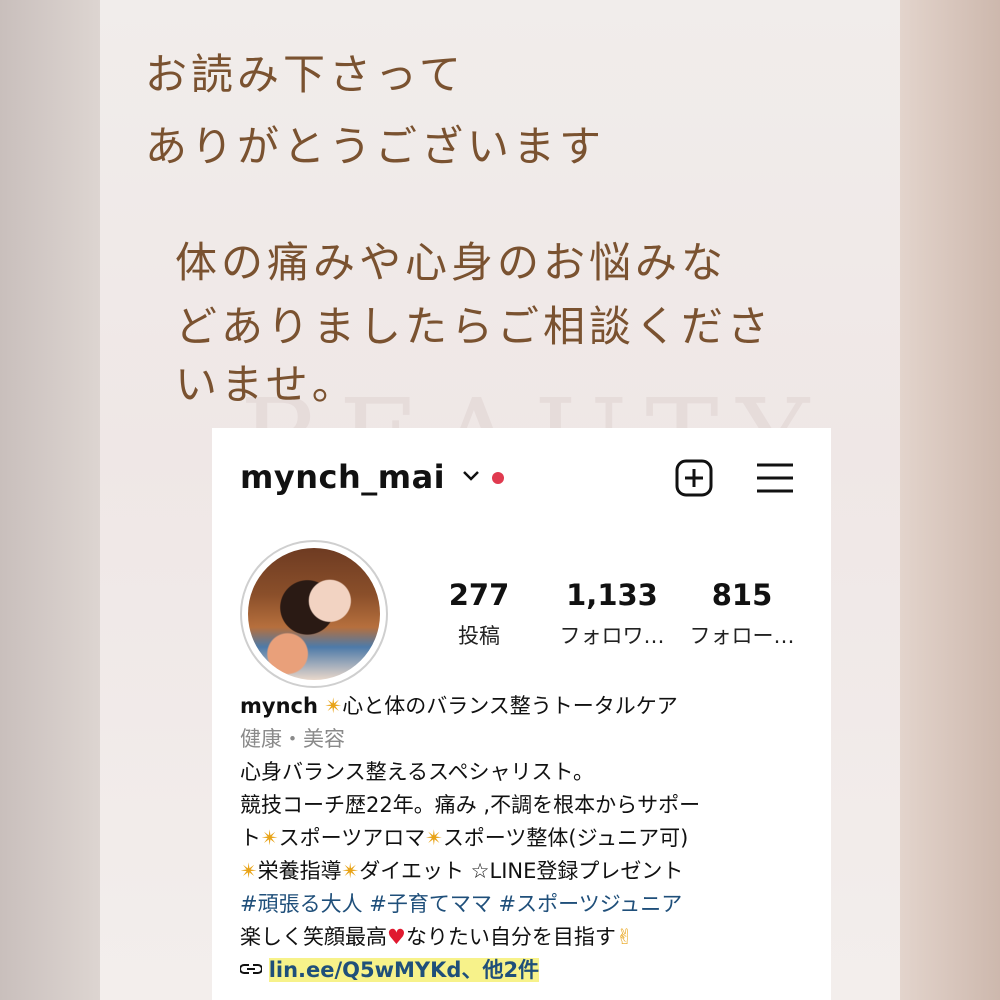 This screenshot has width=1000, height=1000. I want to click on victory-hand-icon: ✌, so click(624, 937).